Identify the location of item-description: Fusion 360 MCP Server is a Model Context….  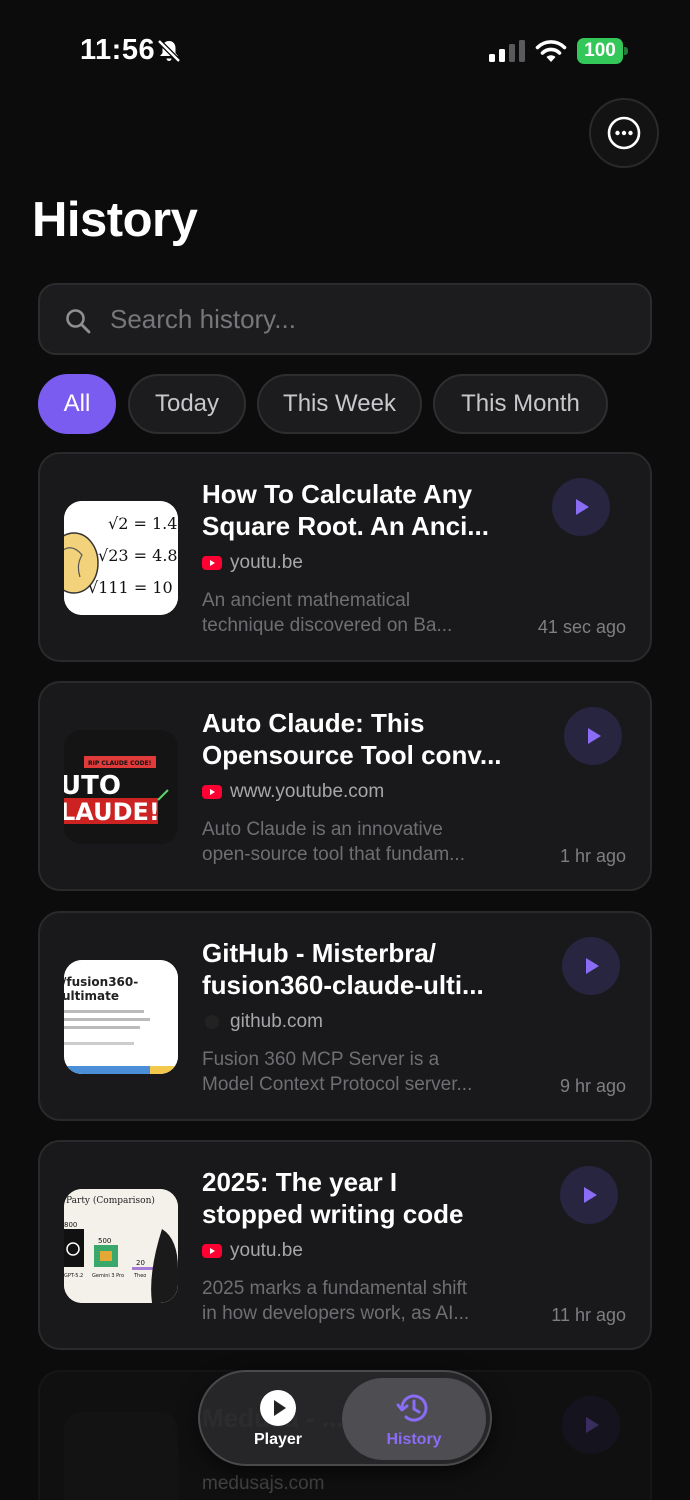
(337, 1072).